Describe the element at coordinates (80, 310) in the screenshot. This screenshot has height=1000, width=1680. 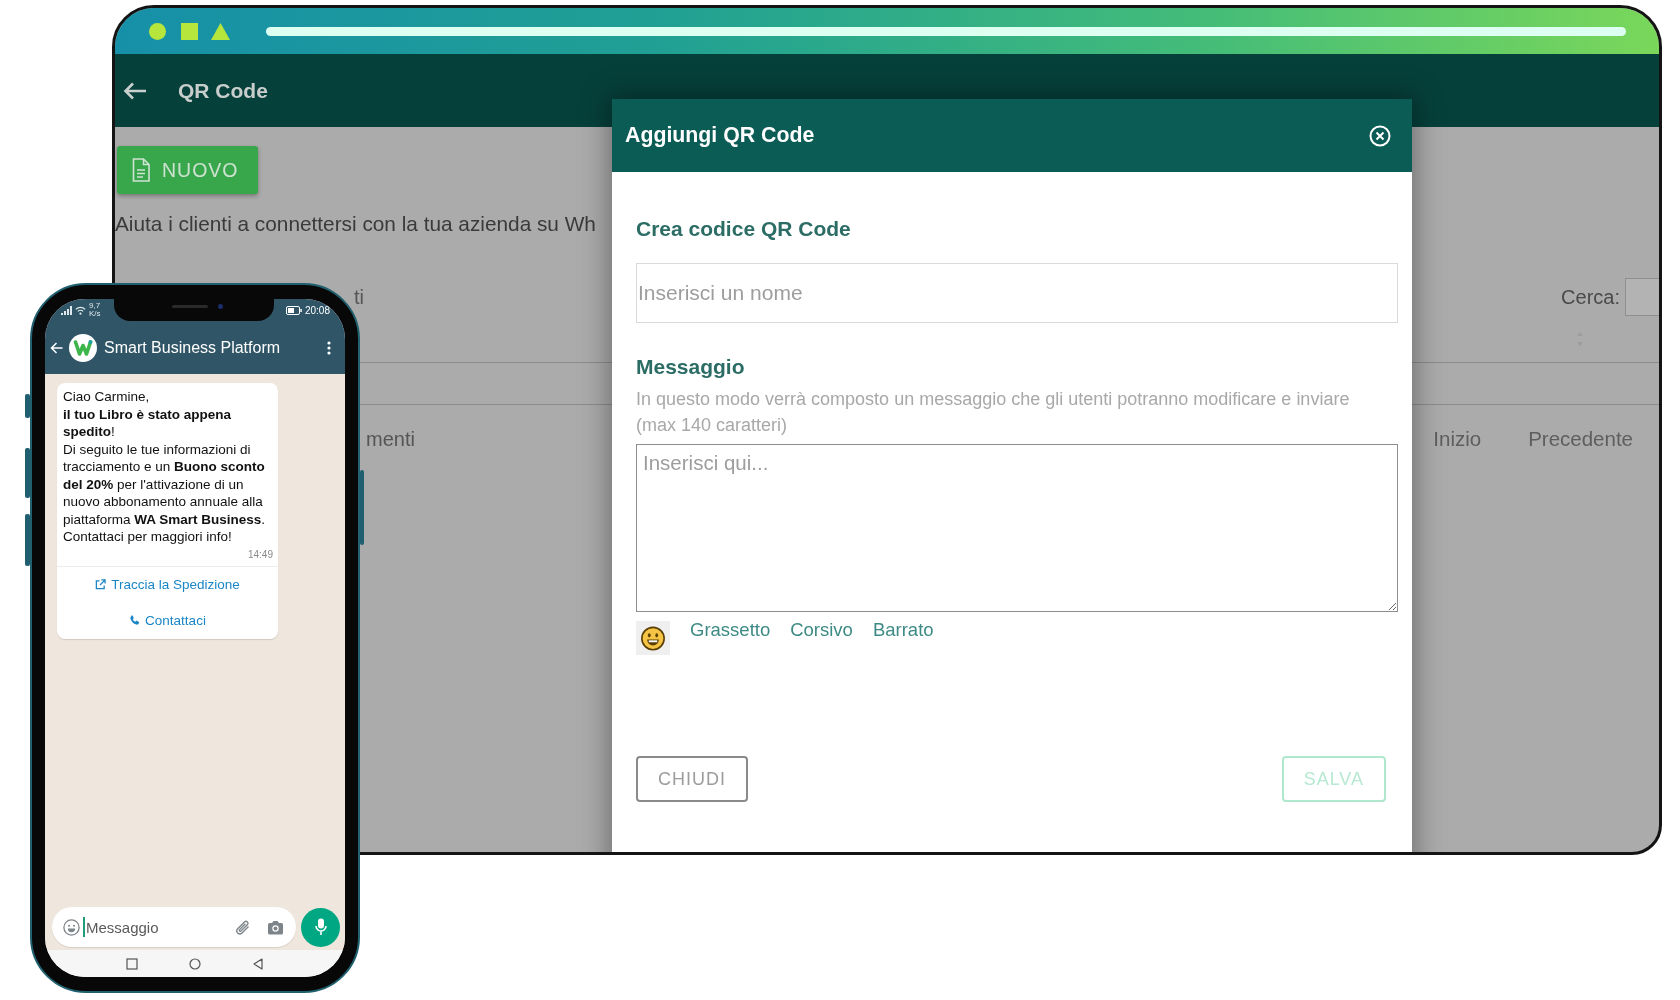
I see `wifi-icon` at that location.